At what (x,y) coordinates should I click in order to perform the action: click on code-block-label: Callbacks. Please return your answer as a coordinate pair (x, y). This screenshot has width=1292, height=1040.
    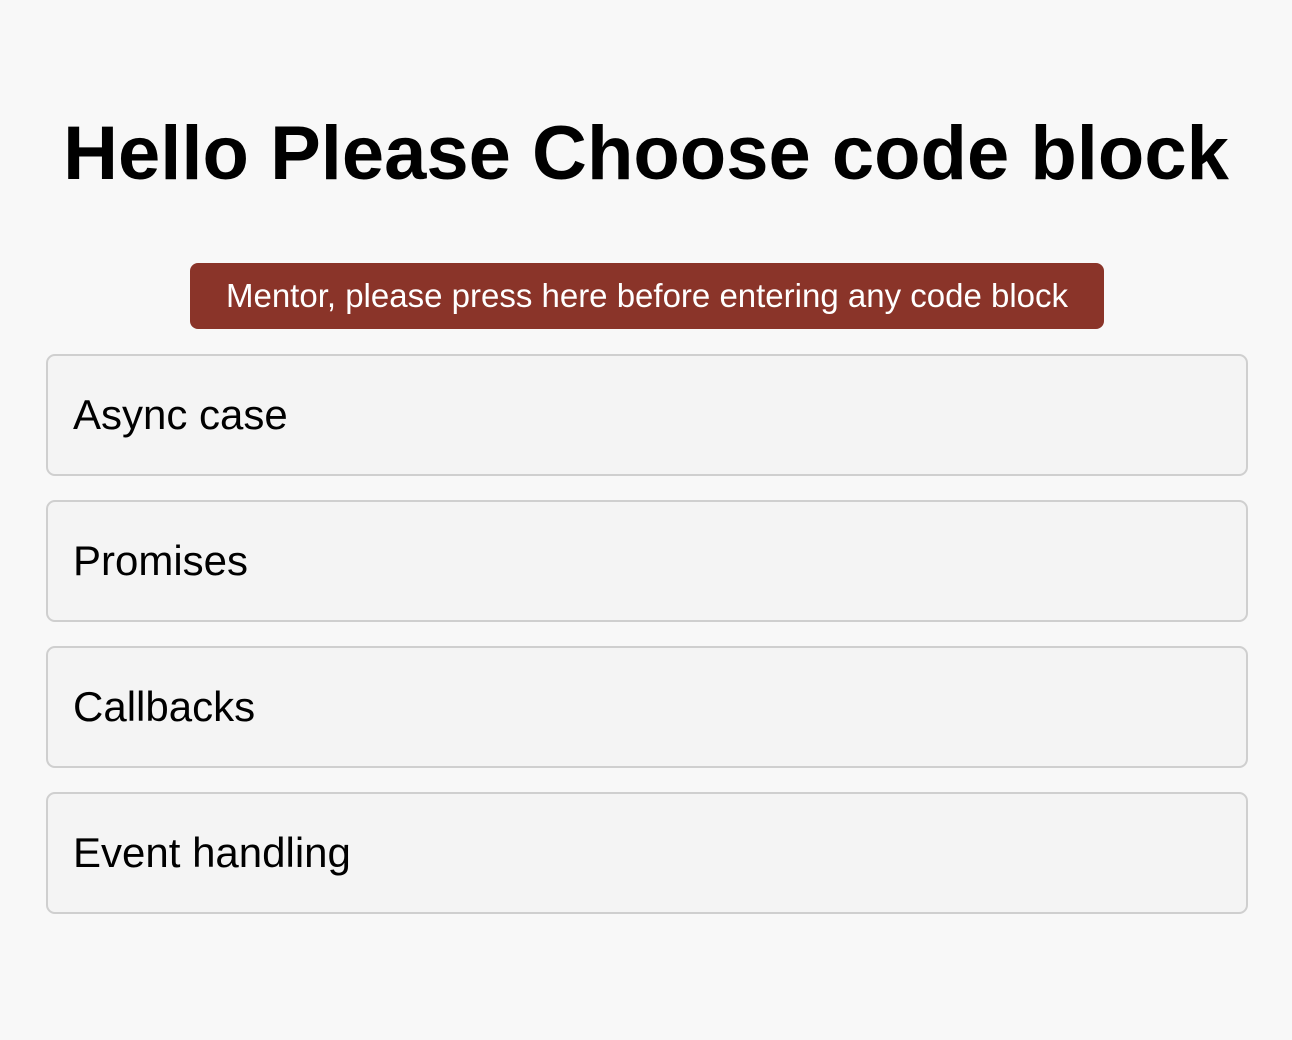
    Looking at the image, I should click on (164, 706).